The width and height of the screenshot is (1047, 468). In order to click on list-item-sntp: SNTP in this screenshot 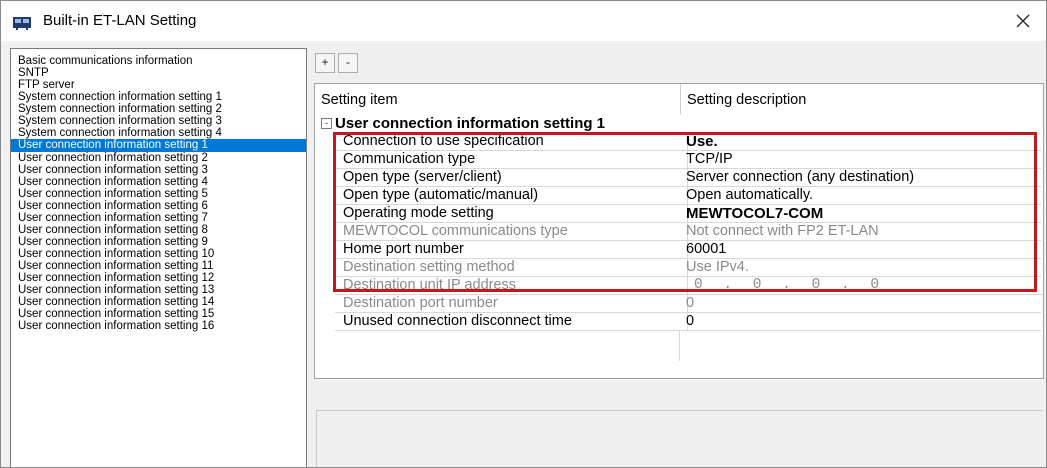, I will do `click(158, 73)`.